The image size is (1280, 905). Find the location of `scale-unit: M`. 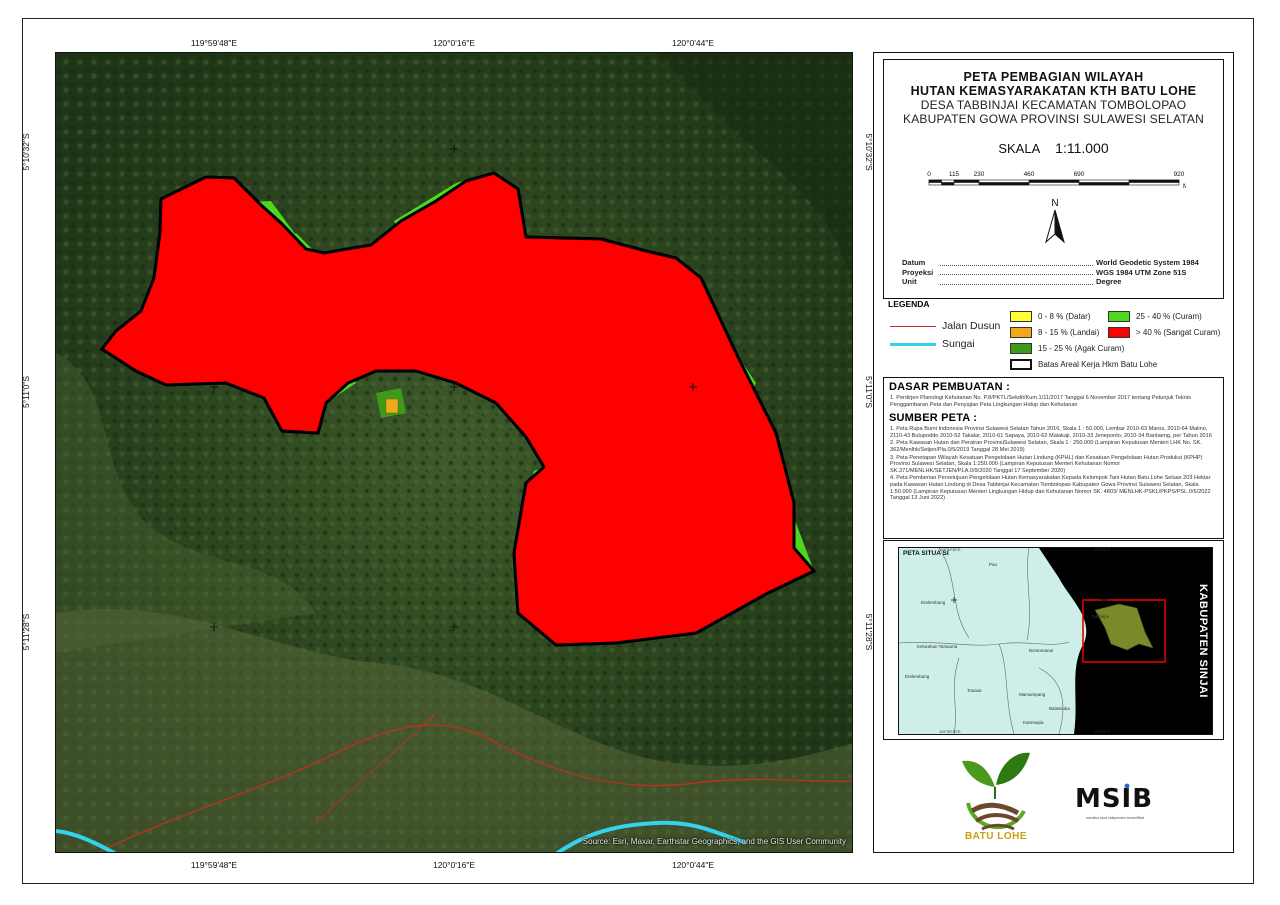

scale-unit: M is located at coordinates (1184, 186).